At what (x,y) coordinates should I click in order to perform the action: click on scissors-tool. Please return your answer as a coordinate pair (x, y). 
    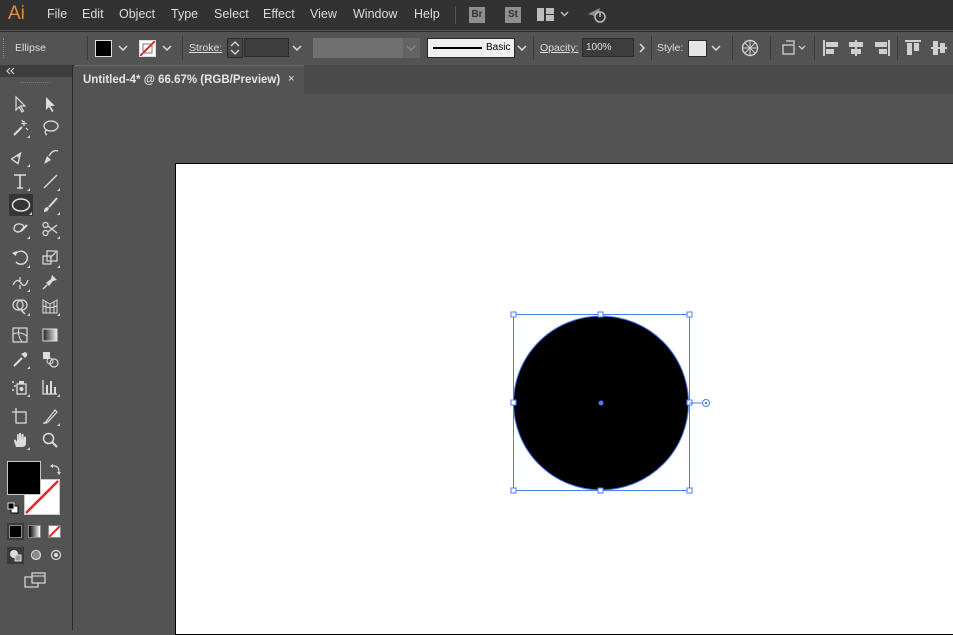
    Looking at the image, I should click on (50, 229).